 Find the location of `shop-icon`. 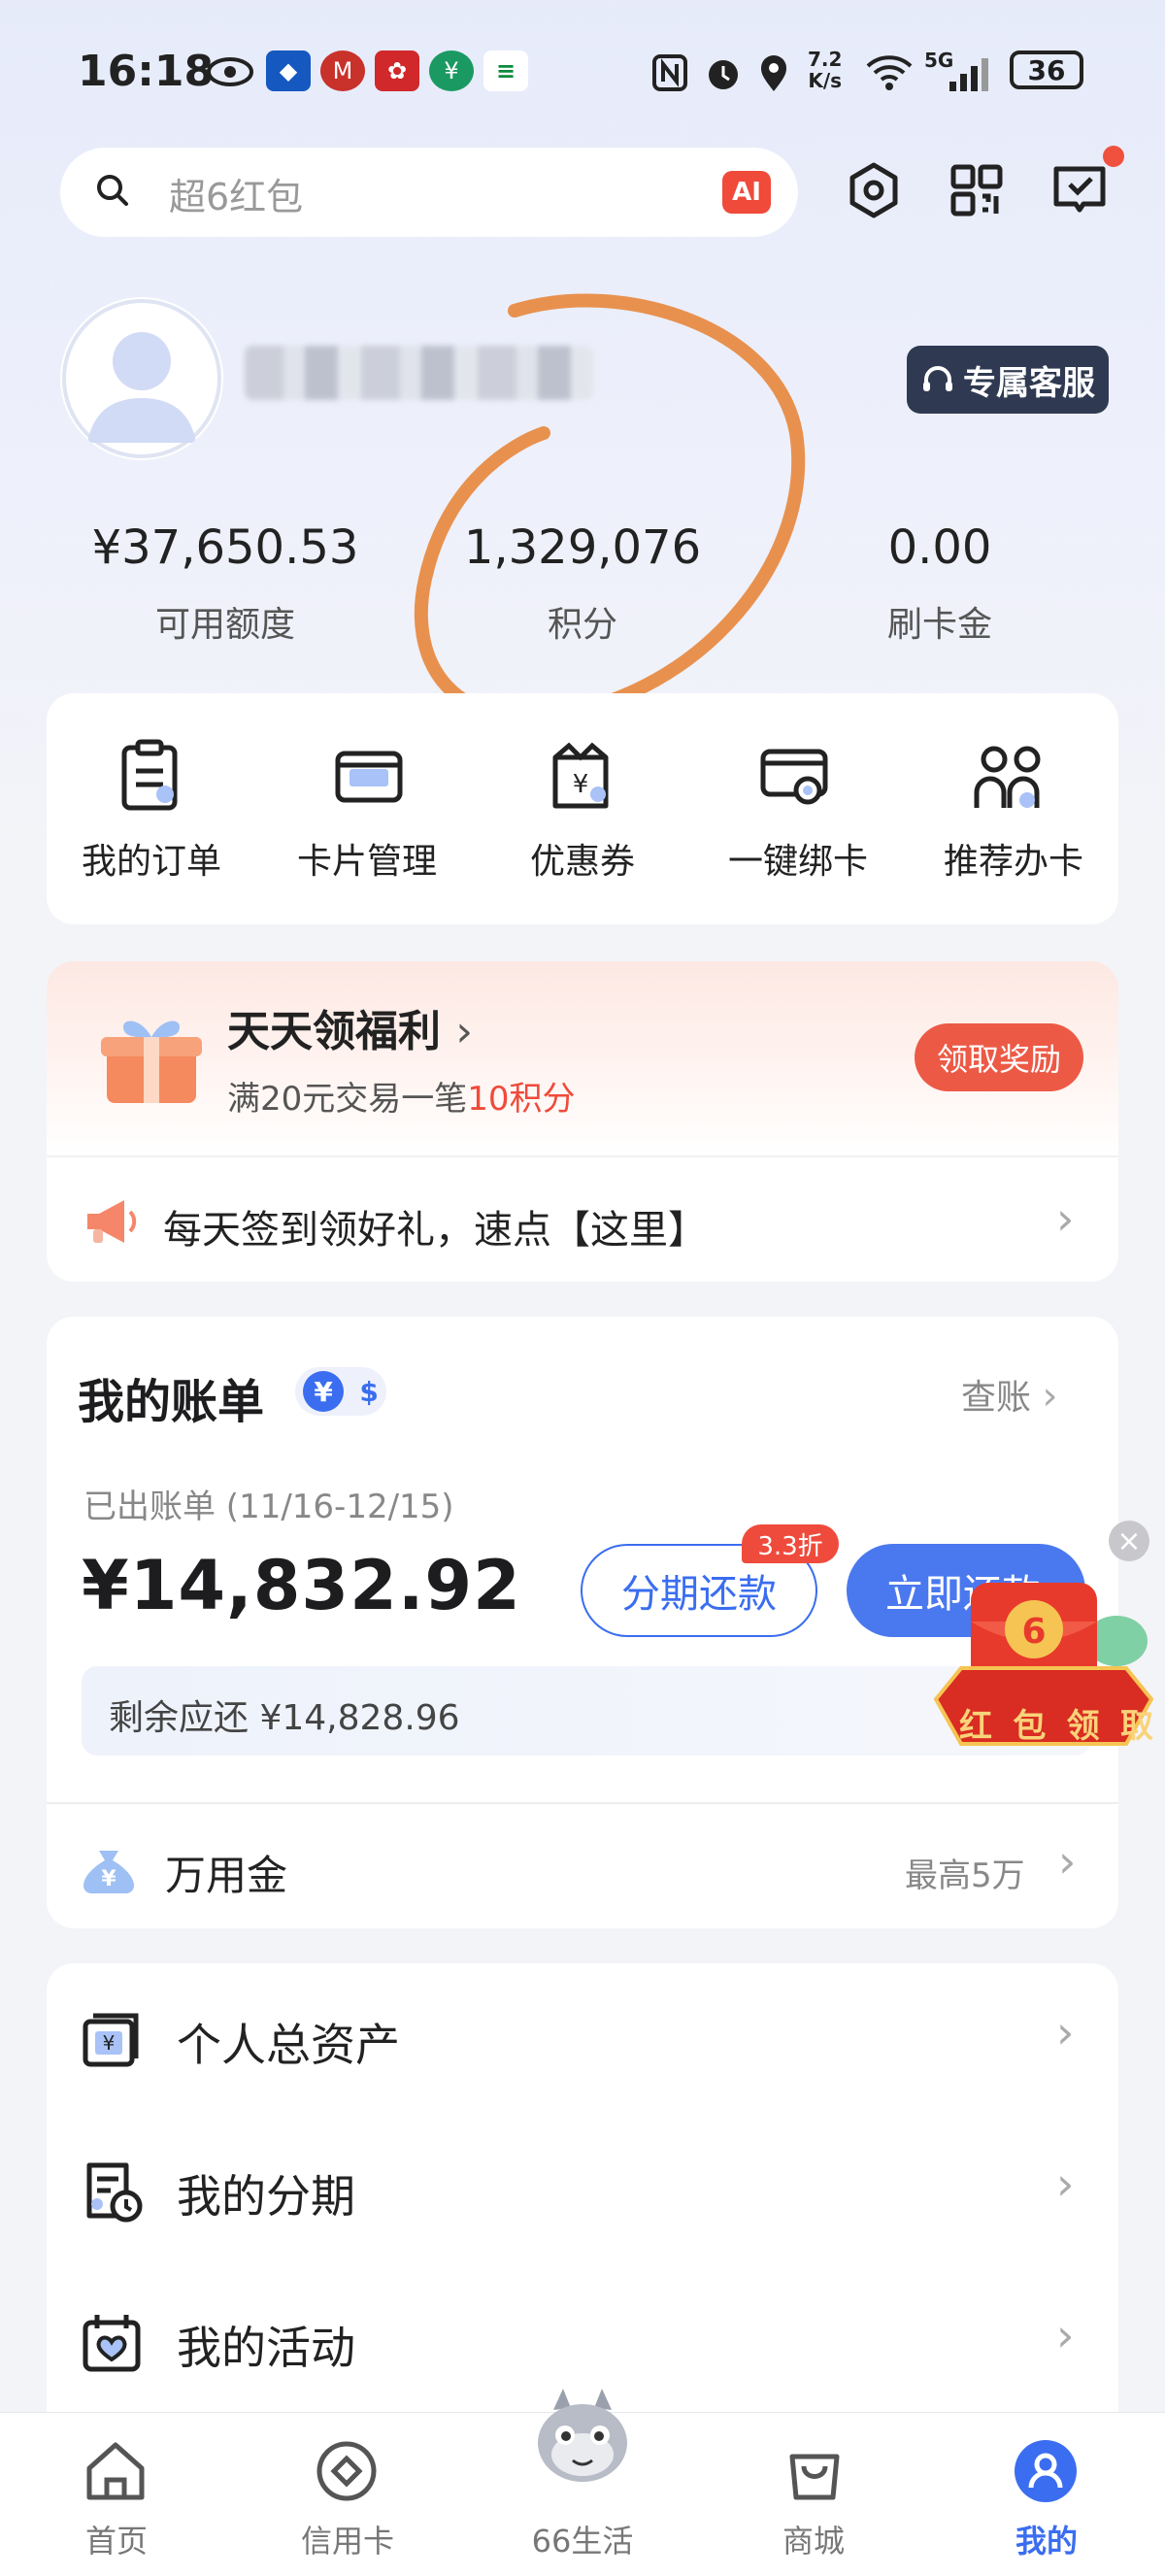

shop-icon is located at coordinates (815, 2471).